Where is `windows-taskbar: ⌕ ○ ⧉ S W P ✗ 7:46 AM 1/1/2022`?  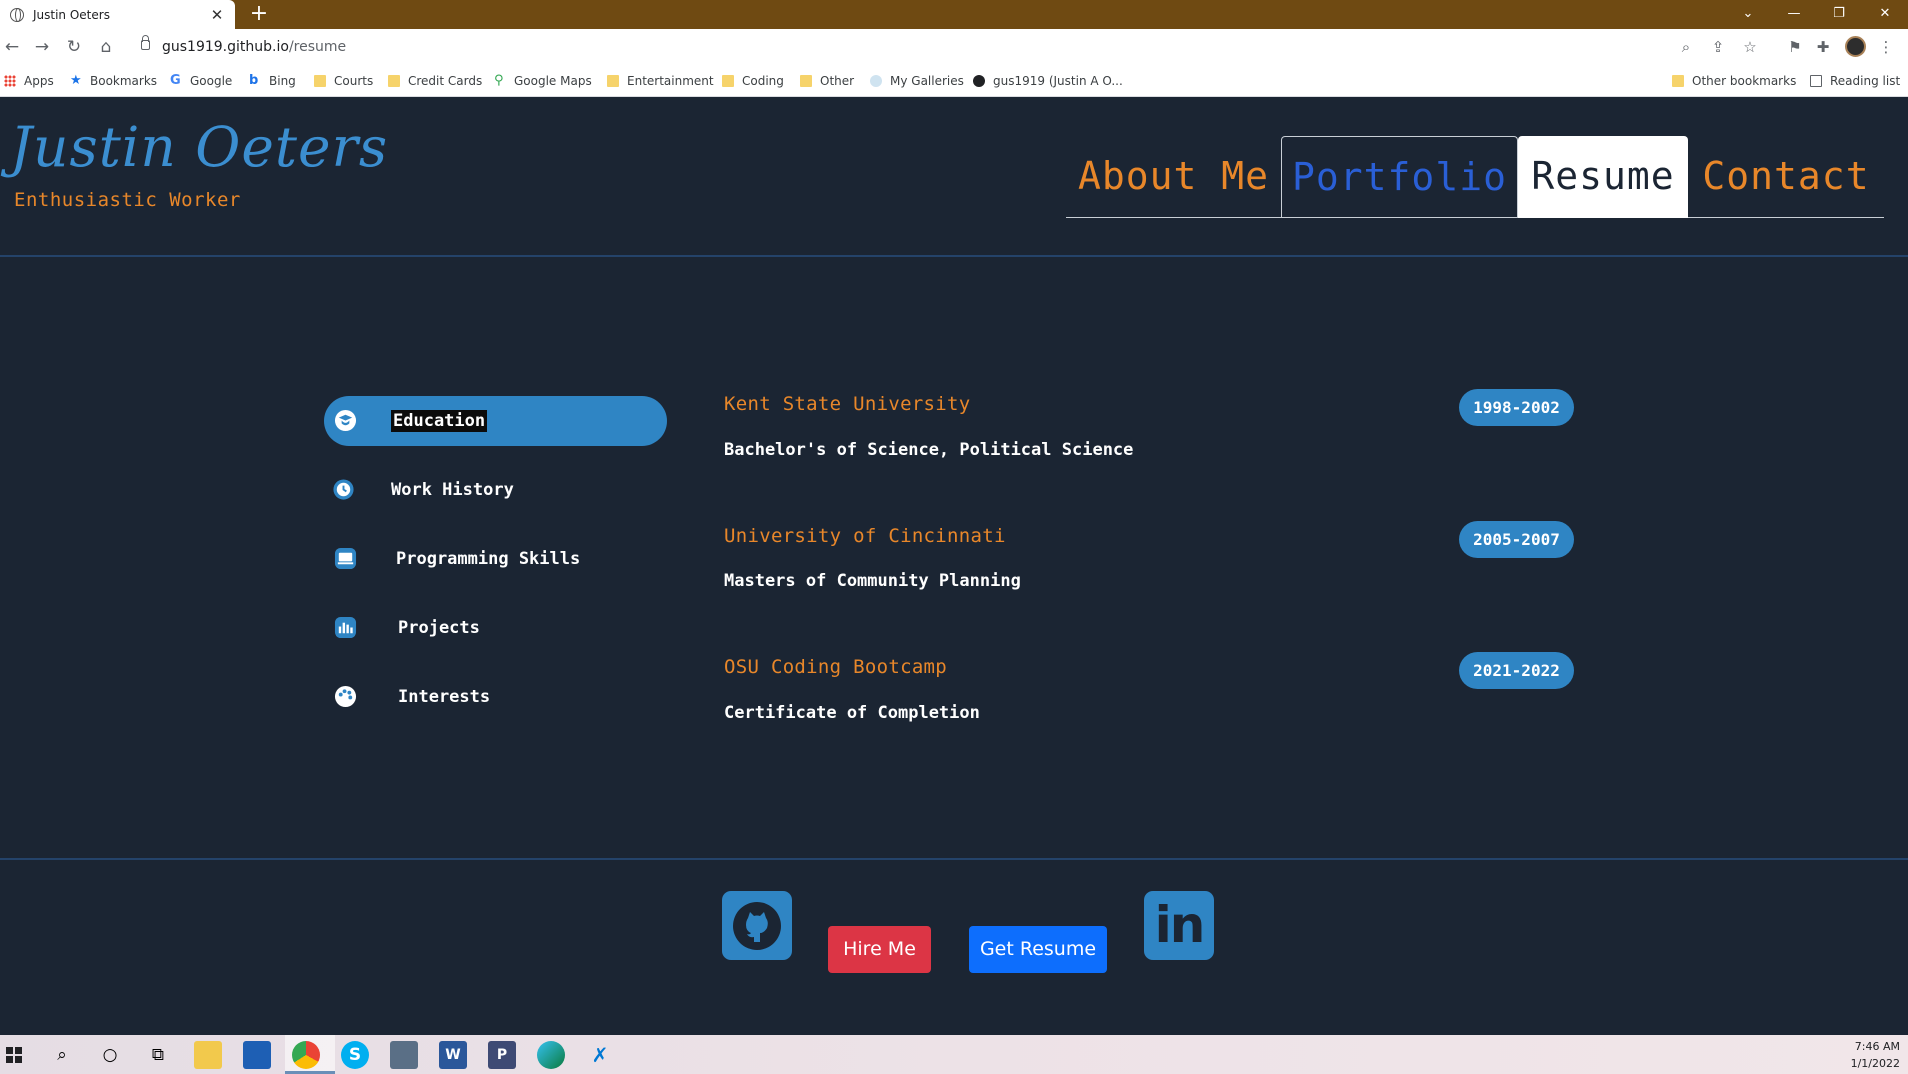 windows-taskbar: ⌕ ○ ⧉ S W P ✗ 7:46 AM 1/1/2022 is located at coordinates (954, 1054).